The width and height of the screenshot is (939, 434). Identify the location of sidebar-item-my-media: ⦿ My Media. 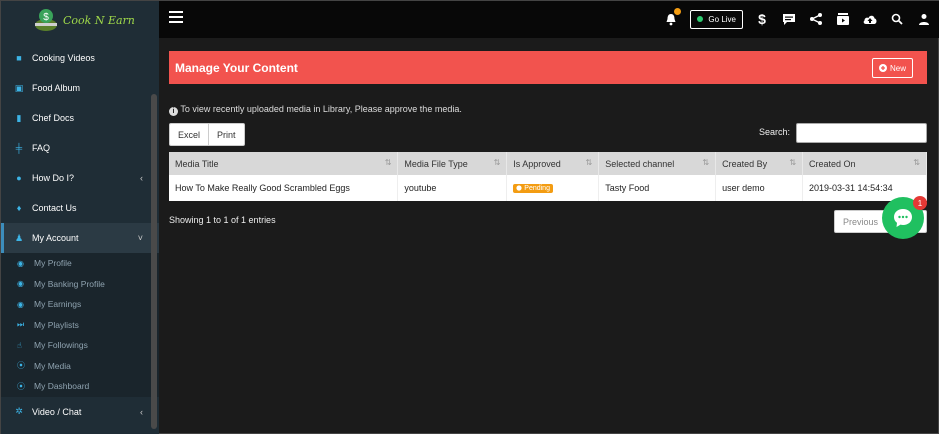
(80, 366).